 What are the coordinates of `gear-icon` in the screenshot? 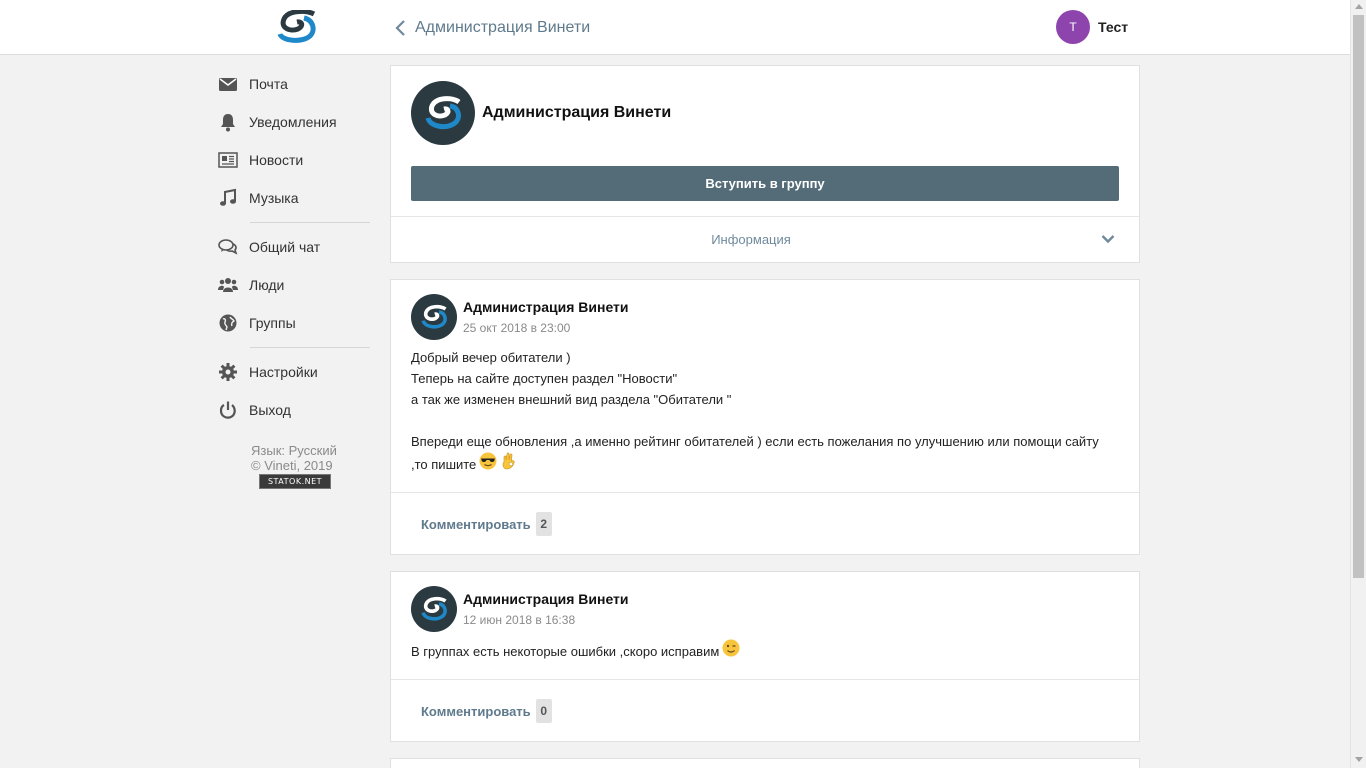 It's located at (228, 372).